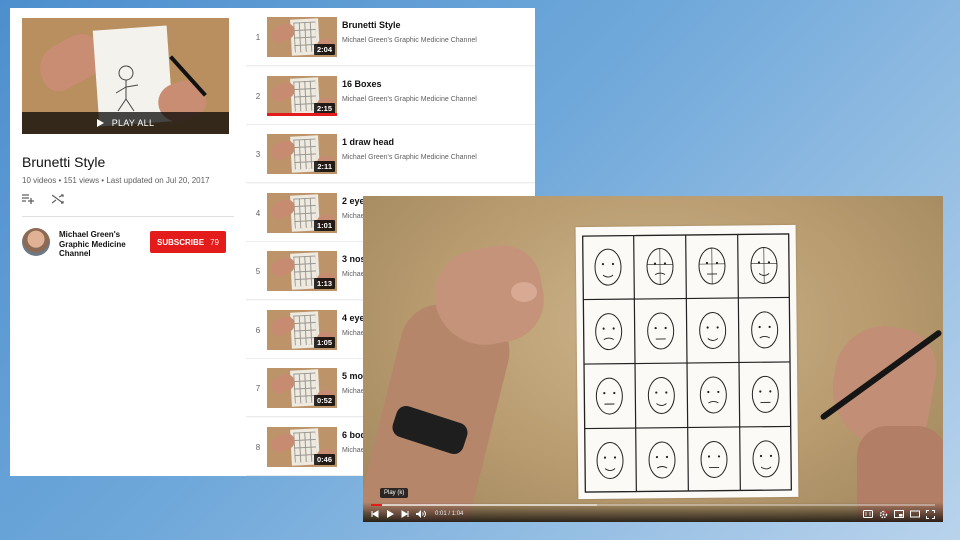 Image resolution: width=960 pixels, height=540 pixels. I want to click on miniplayer-icon, so click(899, 514).